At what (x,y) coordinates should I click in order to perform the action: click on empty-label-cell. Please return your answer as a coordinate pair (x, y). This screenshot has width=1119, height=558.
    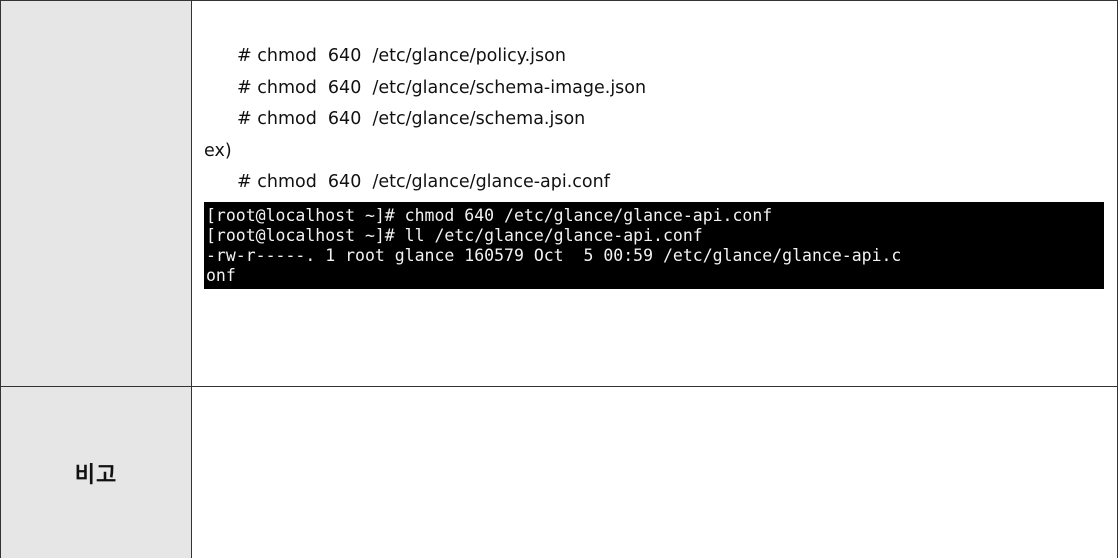
    Looking at the image, I should click on (96, 193).